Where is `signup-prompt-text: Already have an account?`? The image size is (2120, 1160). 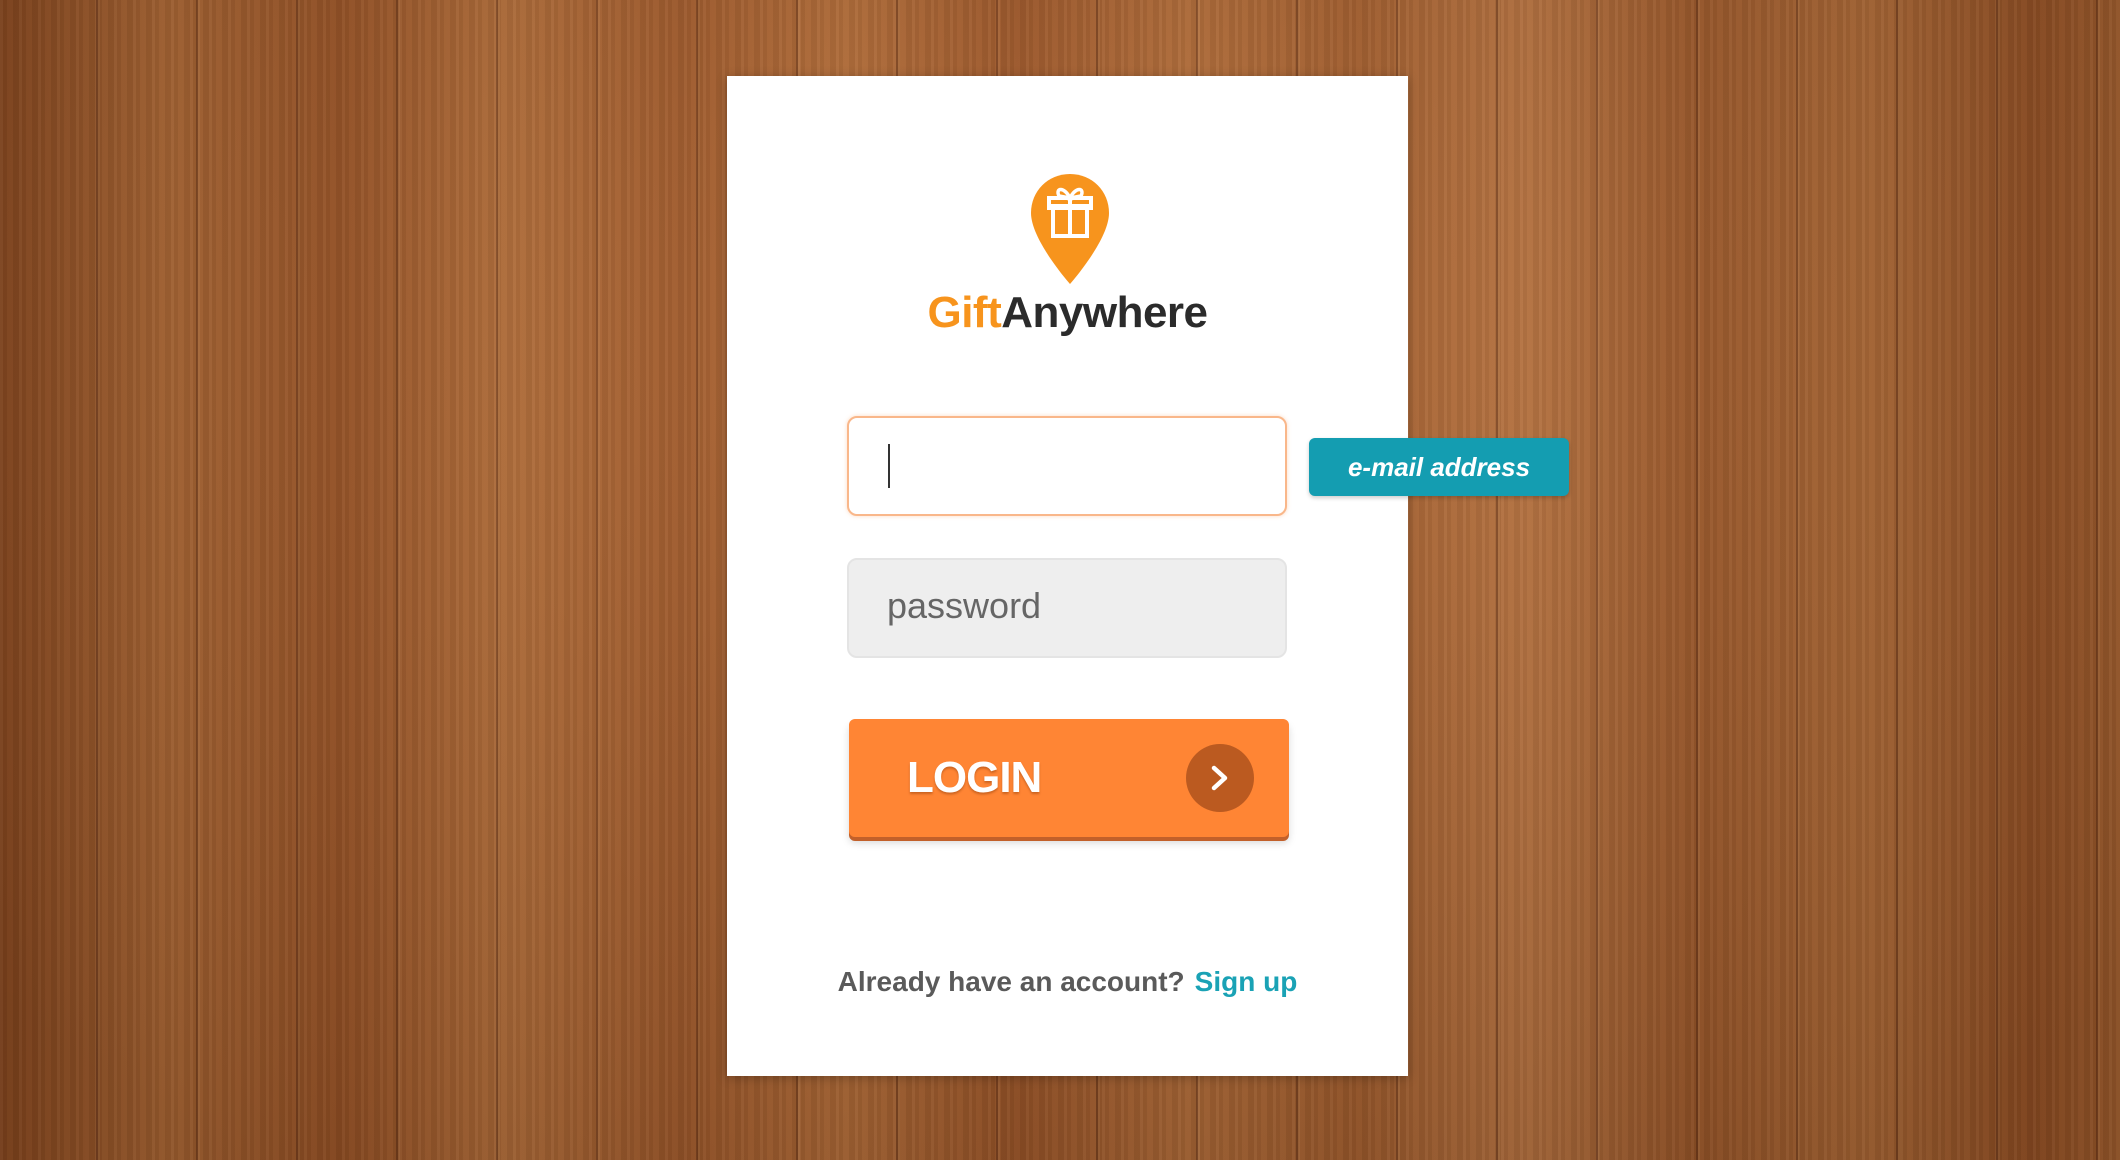
signup-prompt-text: Already have an account? is located at coordinates (1011, 981).